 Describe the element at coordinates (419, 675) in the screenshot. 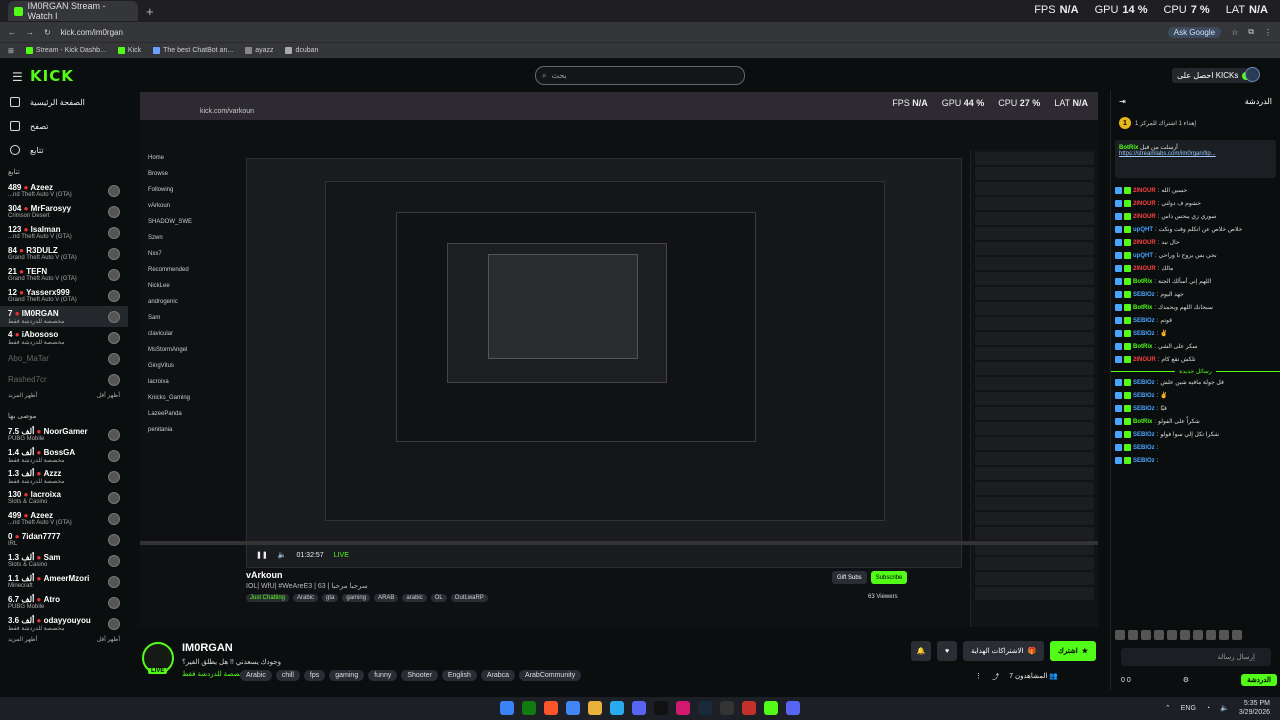

I see `stream-tag: Shooter` at that location.